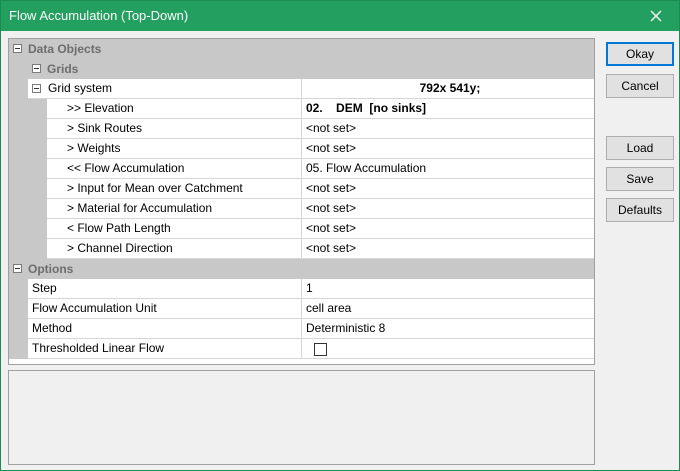  What do you see at coordinates (51, 269) in the screenshot?
I see `category-label: Options` at bounding box center [51, 269].